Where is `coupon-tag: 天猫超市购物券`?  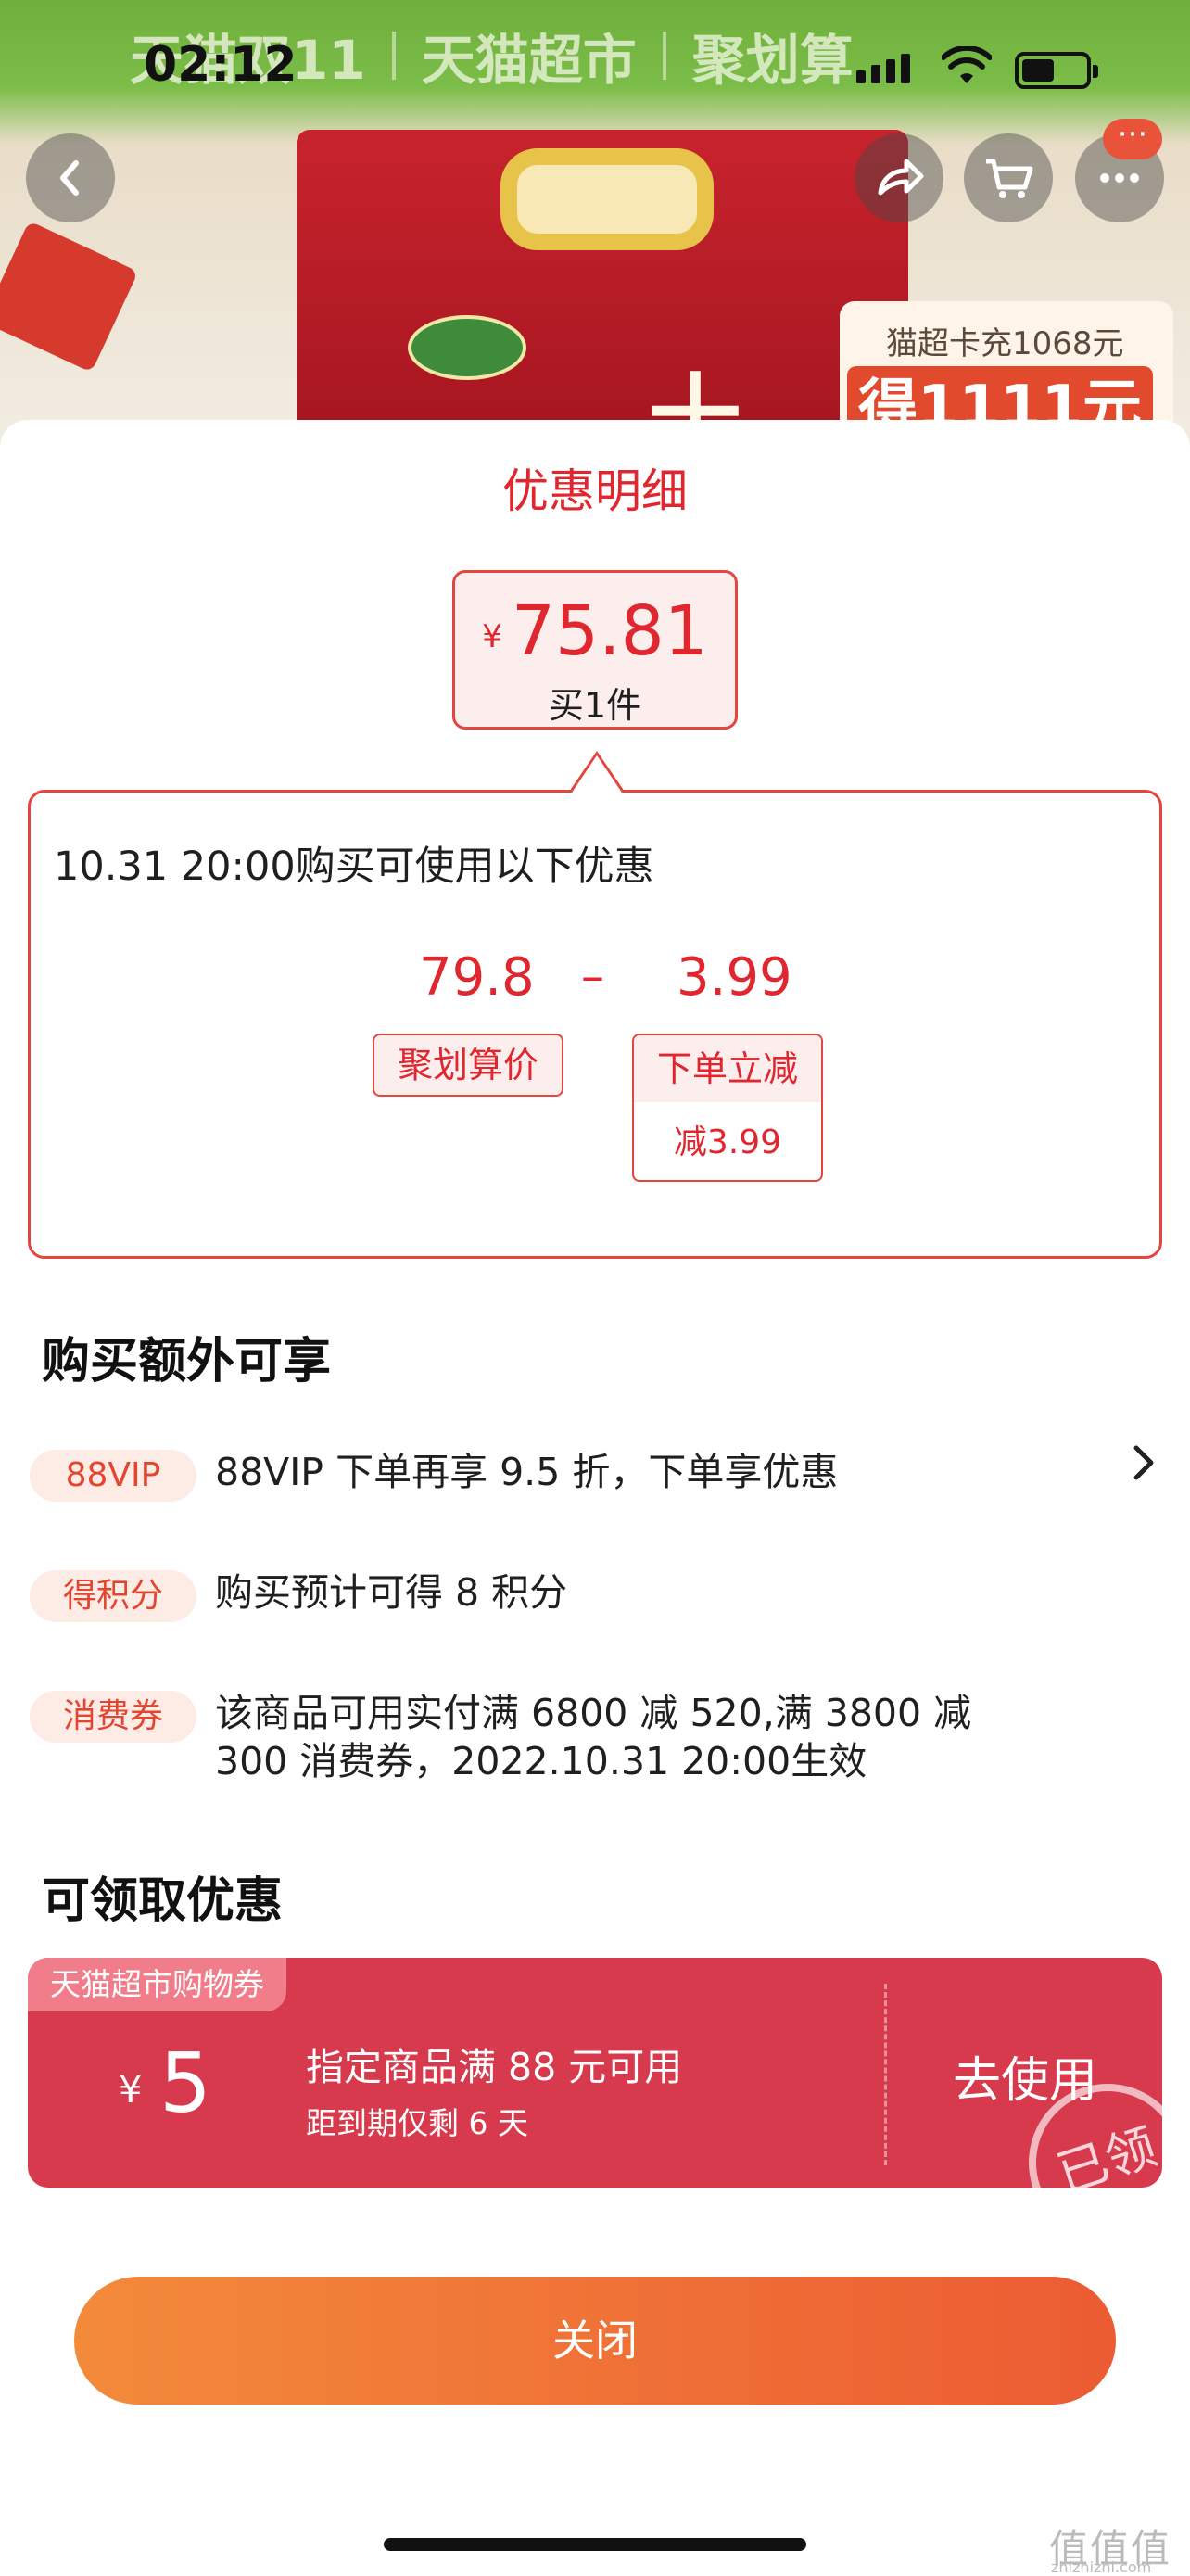
coupon-tag: 天猫超市购物券 is located at coordinates (157, 1984).